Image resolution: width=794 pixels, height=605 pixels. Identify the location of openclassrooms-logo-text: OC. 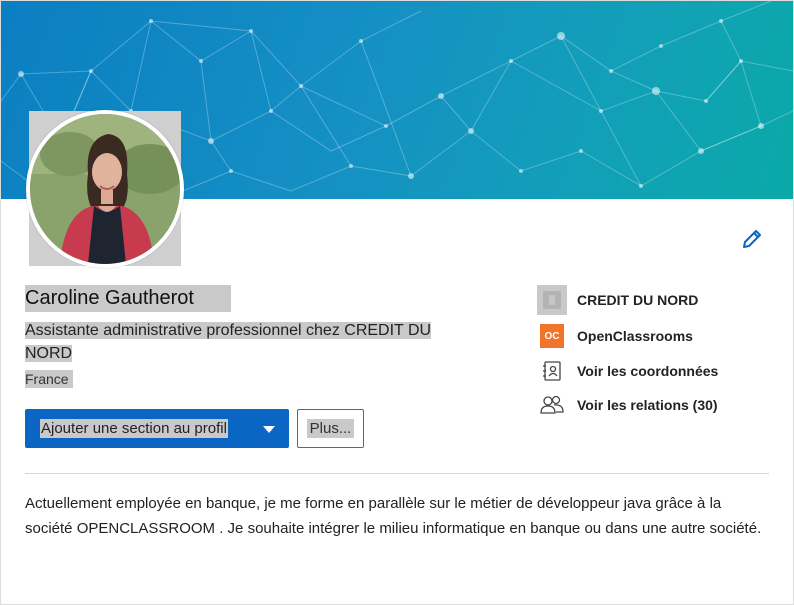
(552, 336).